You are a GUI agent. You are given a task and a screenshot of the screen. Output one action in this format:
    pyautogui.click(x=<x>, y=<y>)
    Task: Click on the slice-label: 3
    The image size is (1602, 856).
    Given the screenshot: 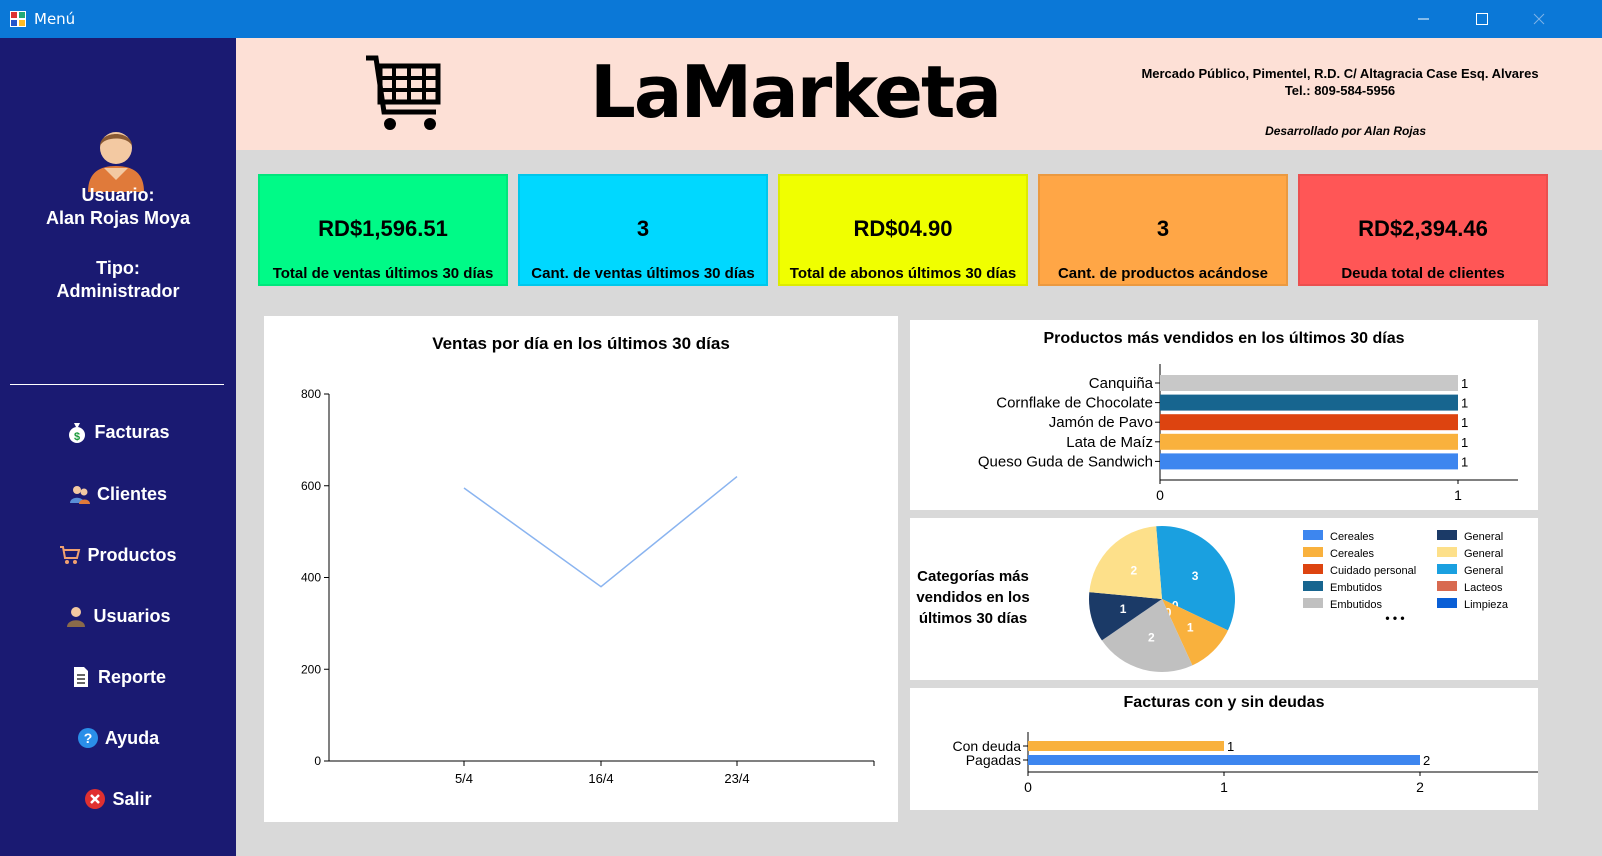 What is the action you would take?
    pyautogui.click(x=1195, y=576)
    